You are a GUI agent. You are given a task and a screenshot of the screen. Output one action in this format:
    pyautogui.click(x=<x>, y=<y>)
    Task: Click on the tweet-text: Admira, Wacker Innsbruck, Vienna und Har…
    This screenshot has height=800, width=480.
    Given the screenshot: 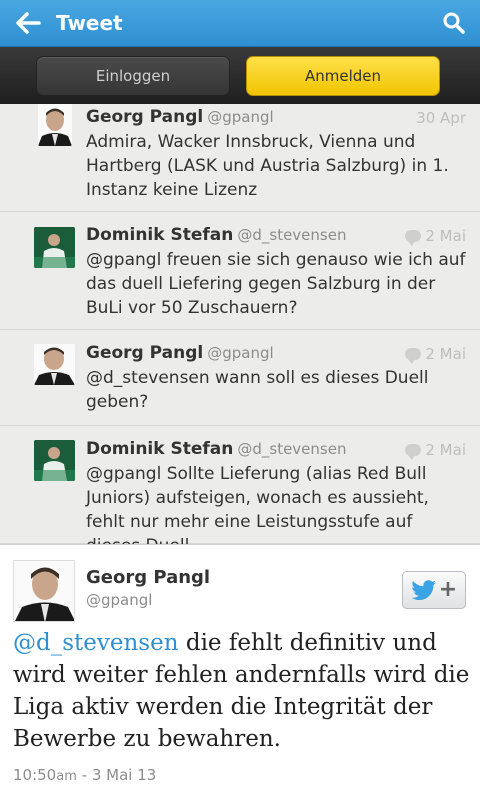 What is the action you would take?
    pyautogui.click(x=267, y=166)
    